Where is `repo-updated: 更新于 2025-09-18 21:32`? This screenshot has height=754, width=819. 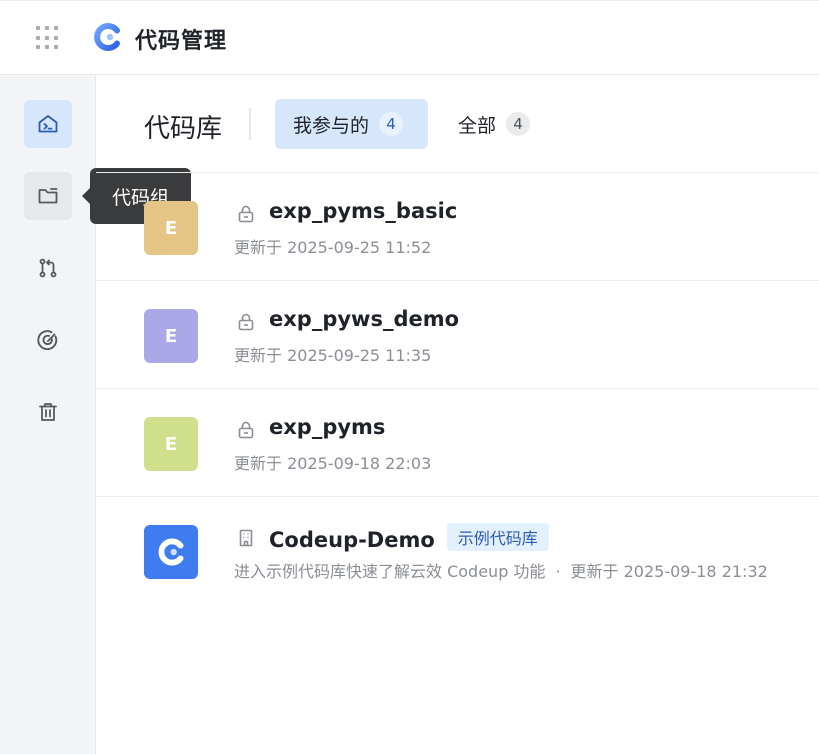
repo-updated: 更新于 2025-09-18 21:32 is located at coordinates (669, 571).